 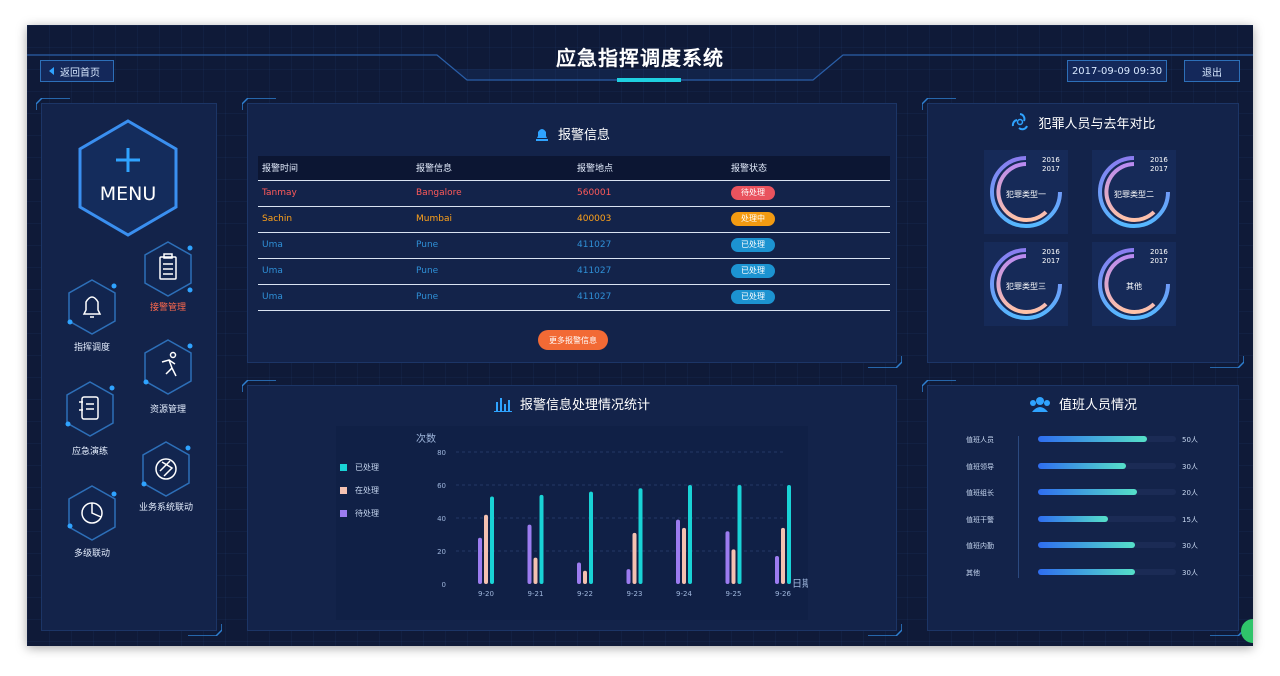 What do you see at coordinates (1097, 124) in the screenshot?
I see `crime-panel-title: 犯罪人员与去年对比` at bounding box center [1097, 124].